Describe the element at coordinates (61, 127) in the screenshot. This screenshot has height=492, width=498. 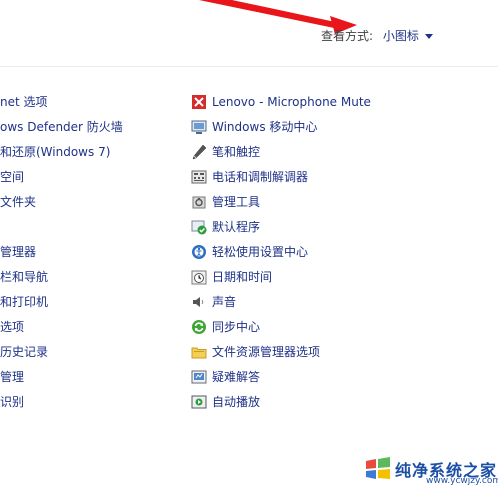
I see `control-panel-item: ows Defender 防火墙` at that location.